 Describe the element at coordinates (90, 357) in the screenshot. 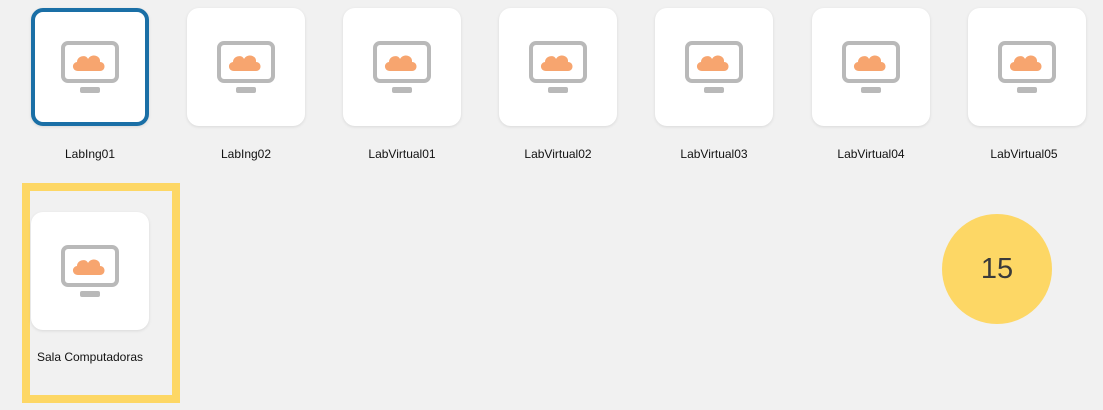

I see `host-label: Sala Computadoras` at that location.